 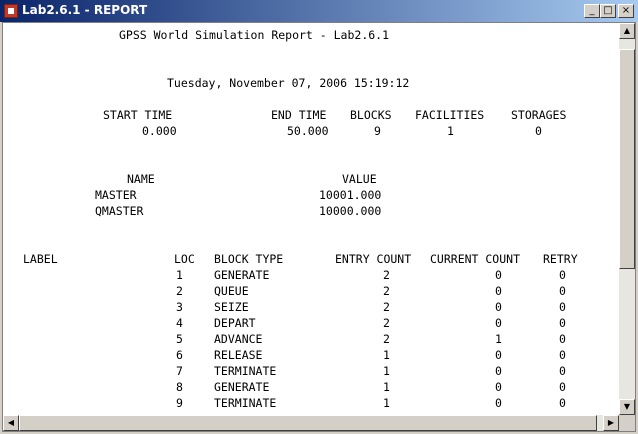 I want to click on title-bar: Lab2.6.1 - REPORT _ □ ×, so click(x=319, y=11).